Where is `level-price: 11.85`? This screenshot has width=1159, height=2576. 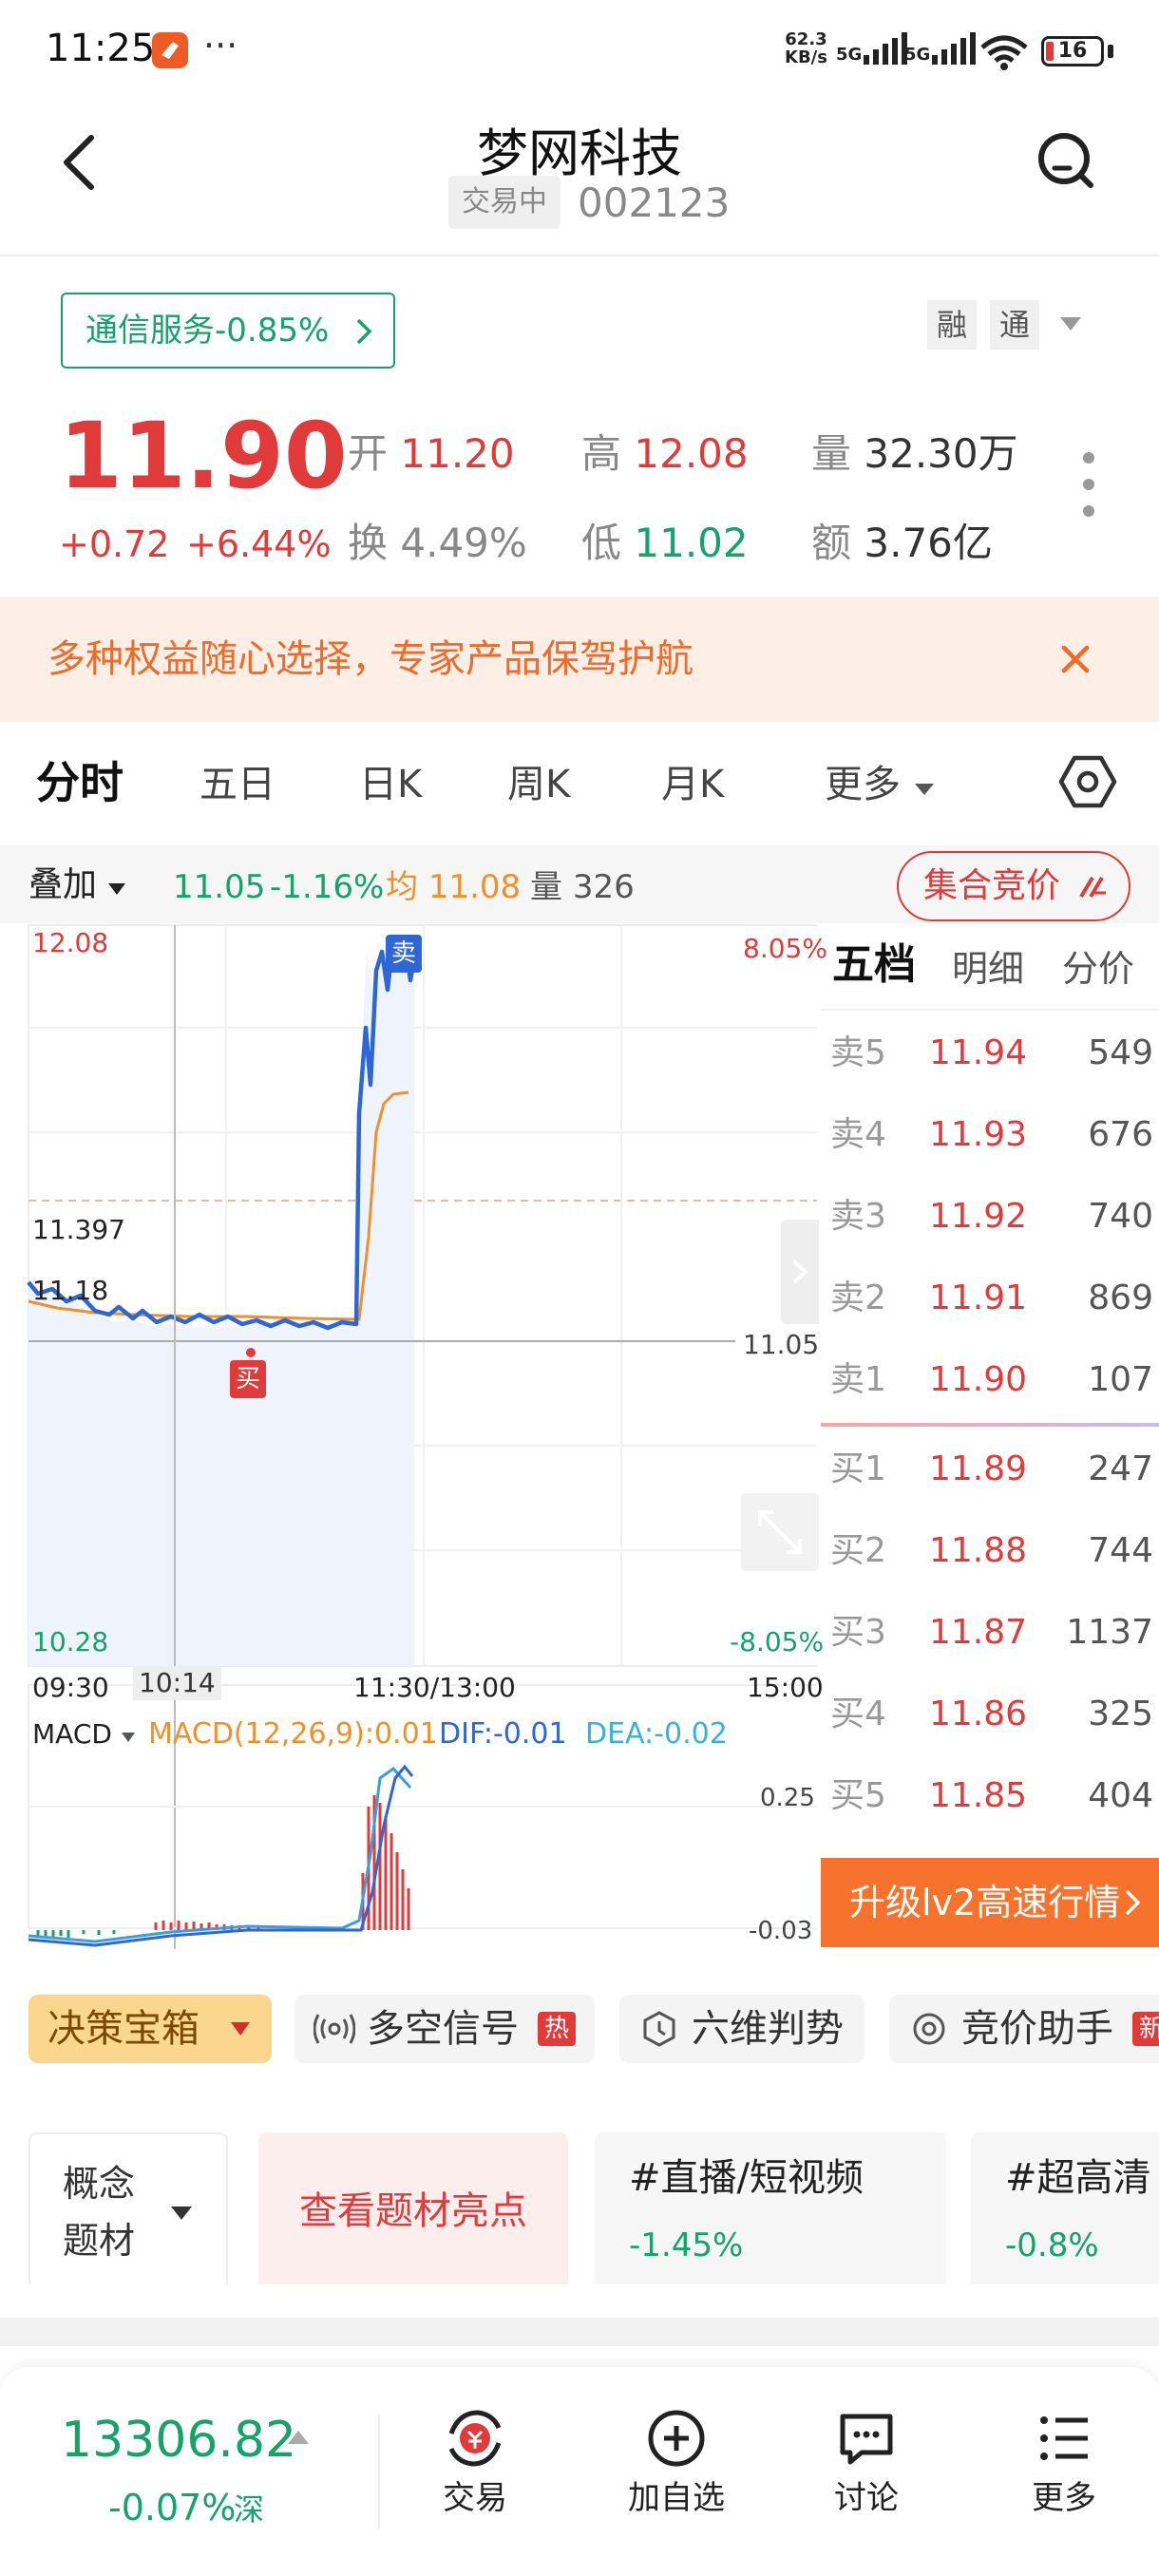
level-price: 11.85 is located at coordinates (978, 1795).